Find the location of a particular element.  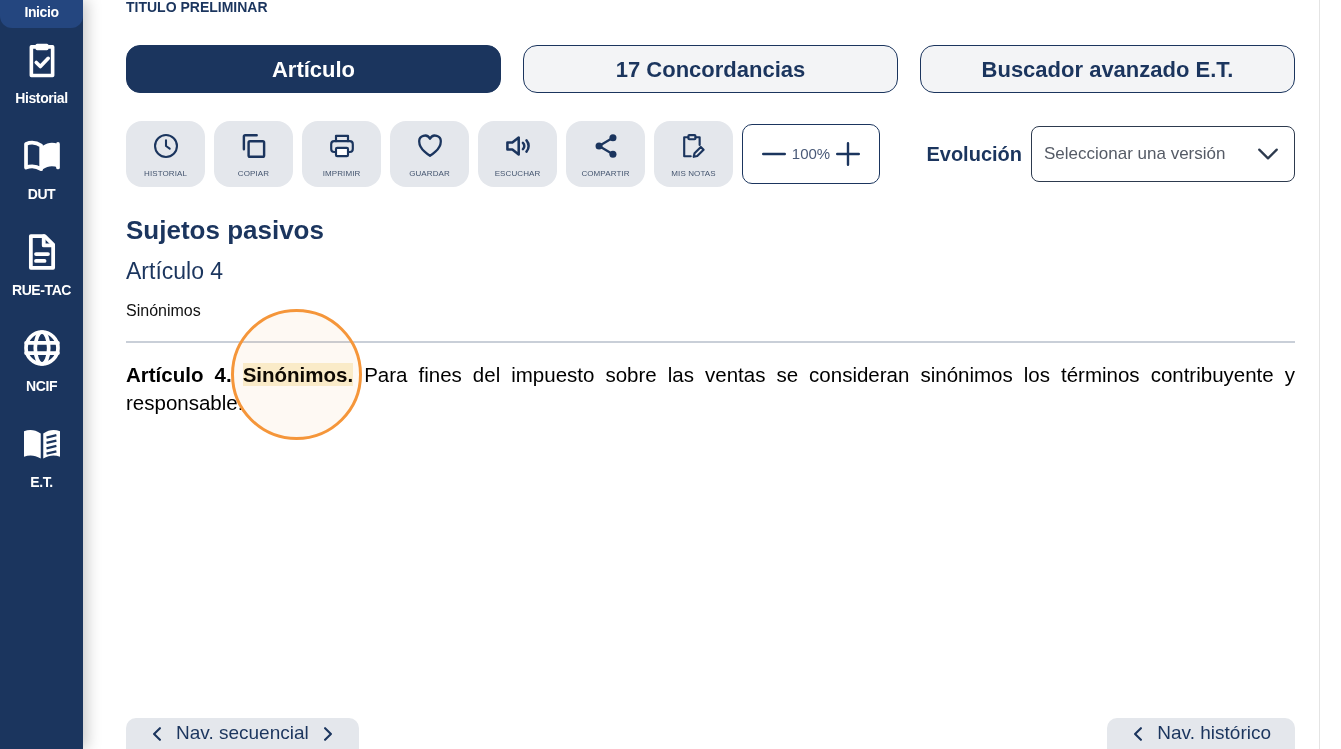

clipboard-pencil-icon is located at coordinates (693, 146).